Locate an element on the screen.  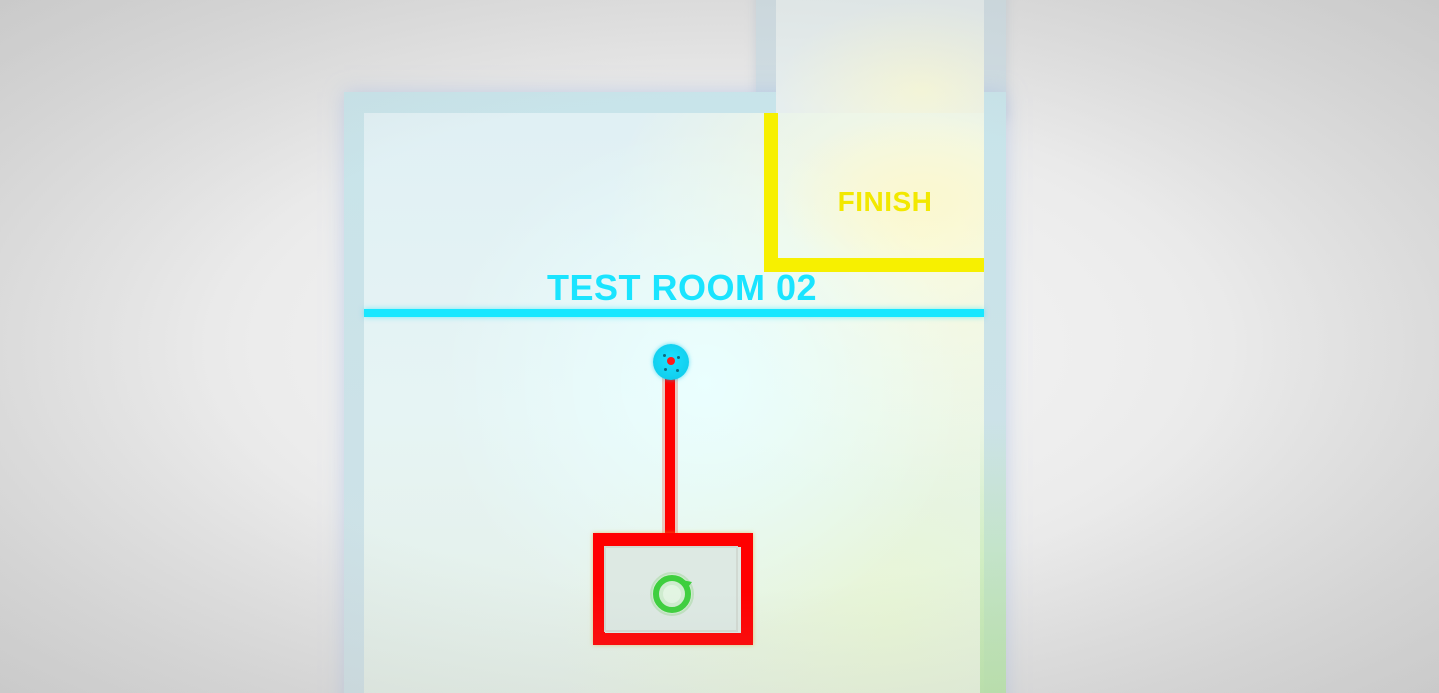
player-ring-svg is located at coordinates (672, 594).